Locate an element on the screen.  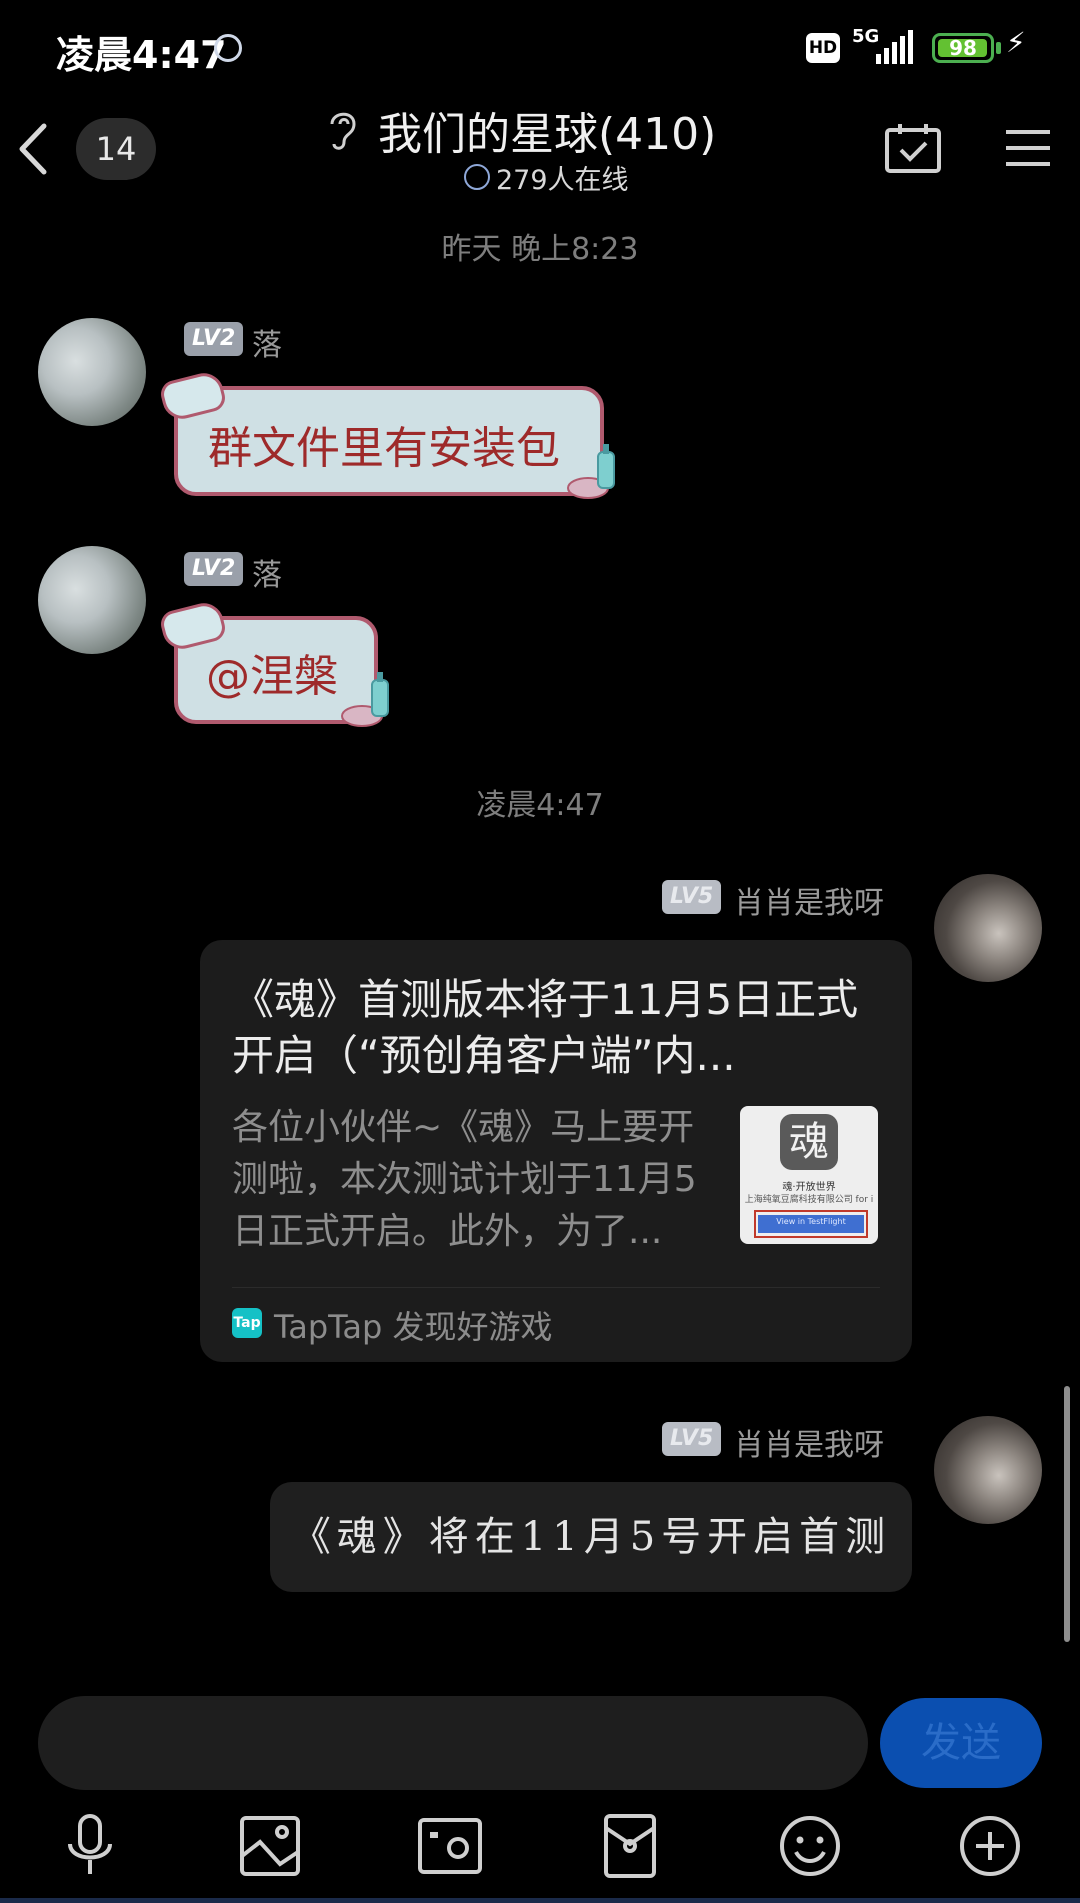
red-packet-icon is located at coordinates (630, 1846).